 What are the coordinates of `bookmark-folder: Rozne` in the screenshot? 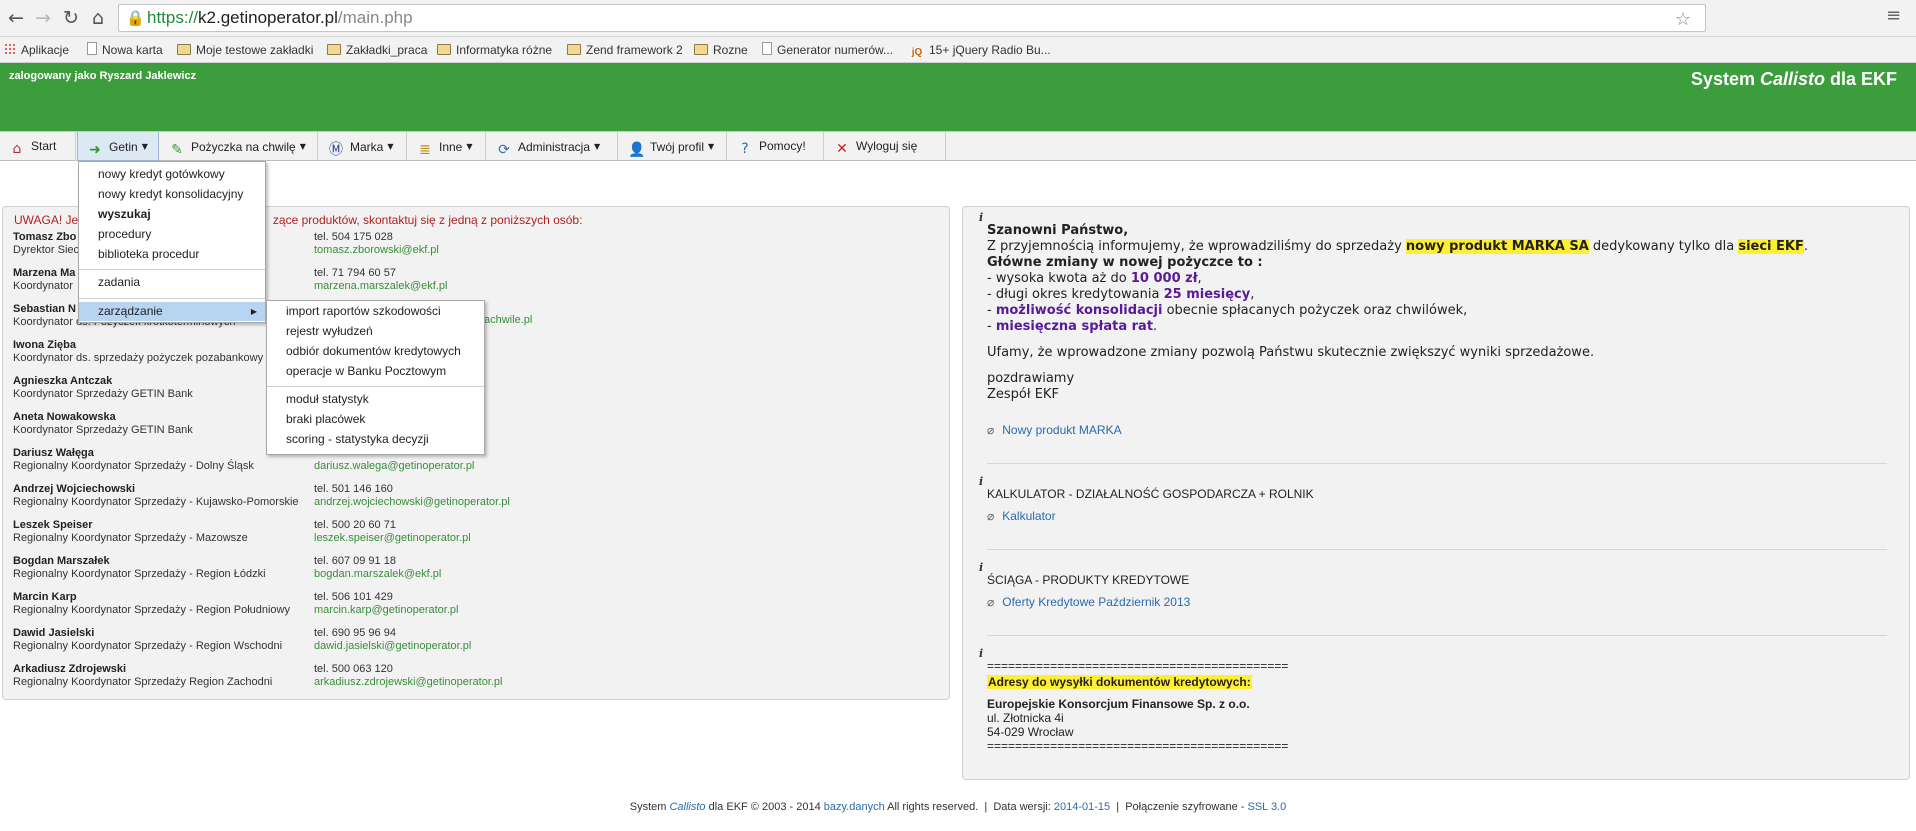 It's located at (721, 50).